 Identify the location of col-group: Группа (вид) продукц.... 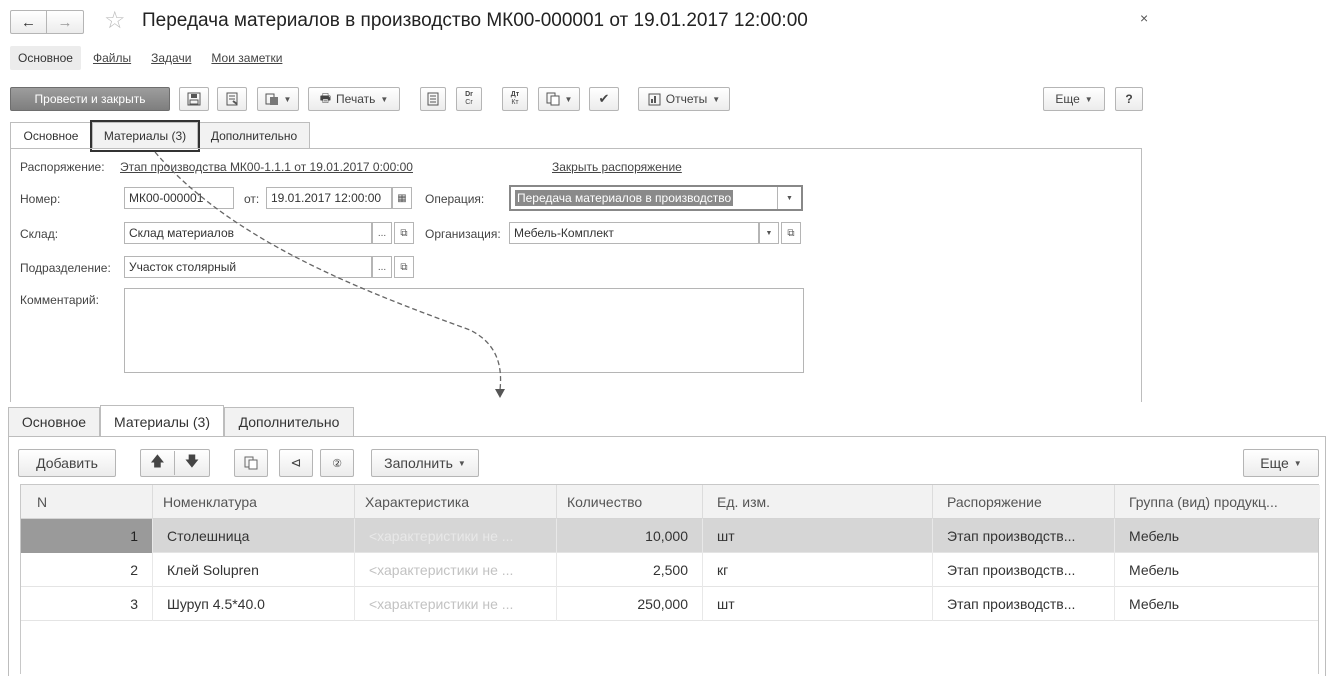
(1217, 502).